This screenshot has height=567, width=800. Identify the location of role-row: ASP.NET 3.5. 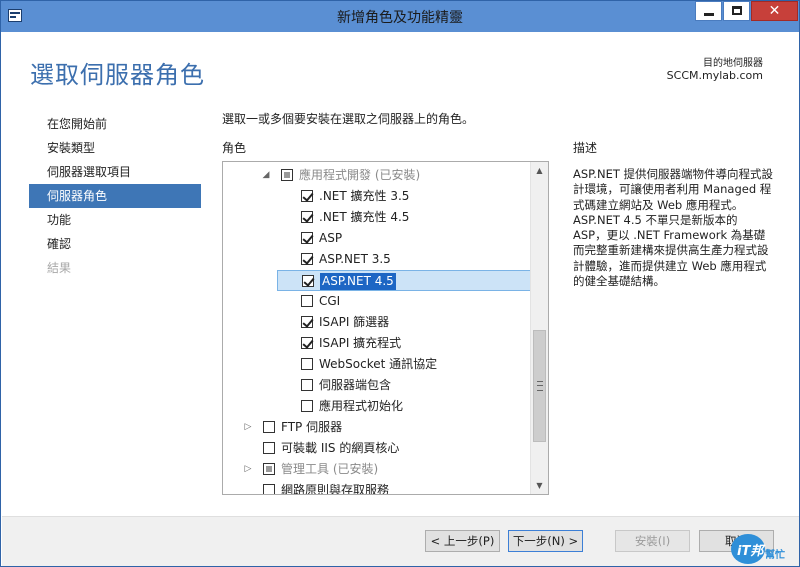
(377, 259).